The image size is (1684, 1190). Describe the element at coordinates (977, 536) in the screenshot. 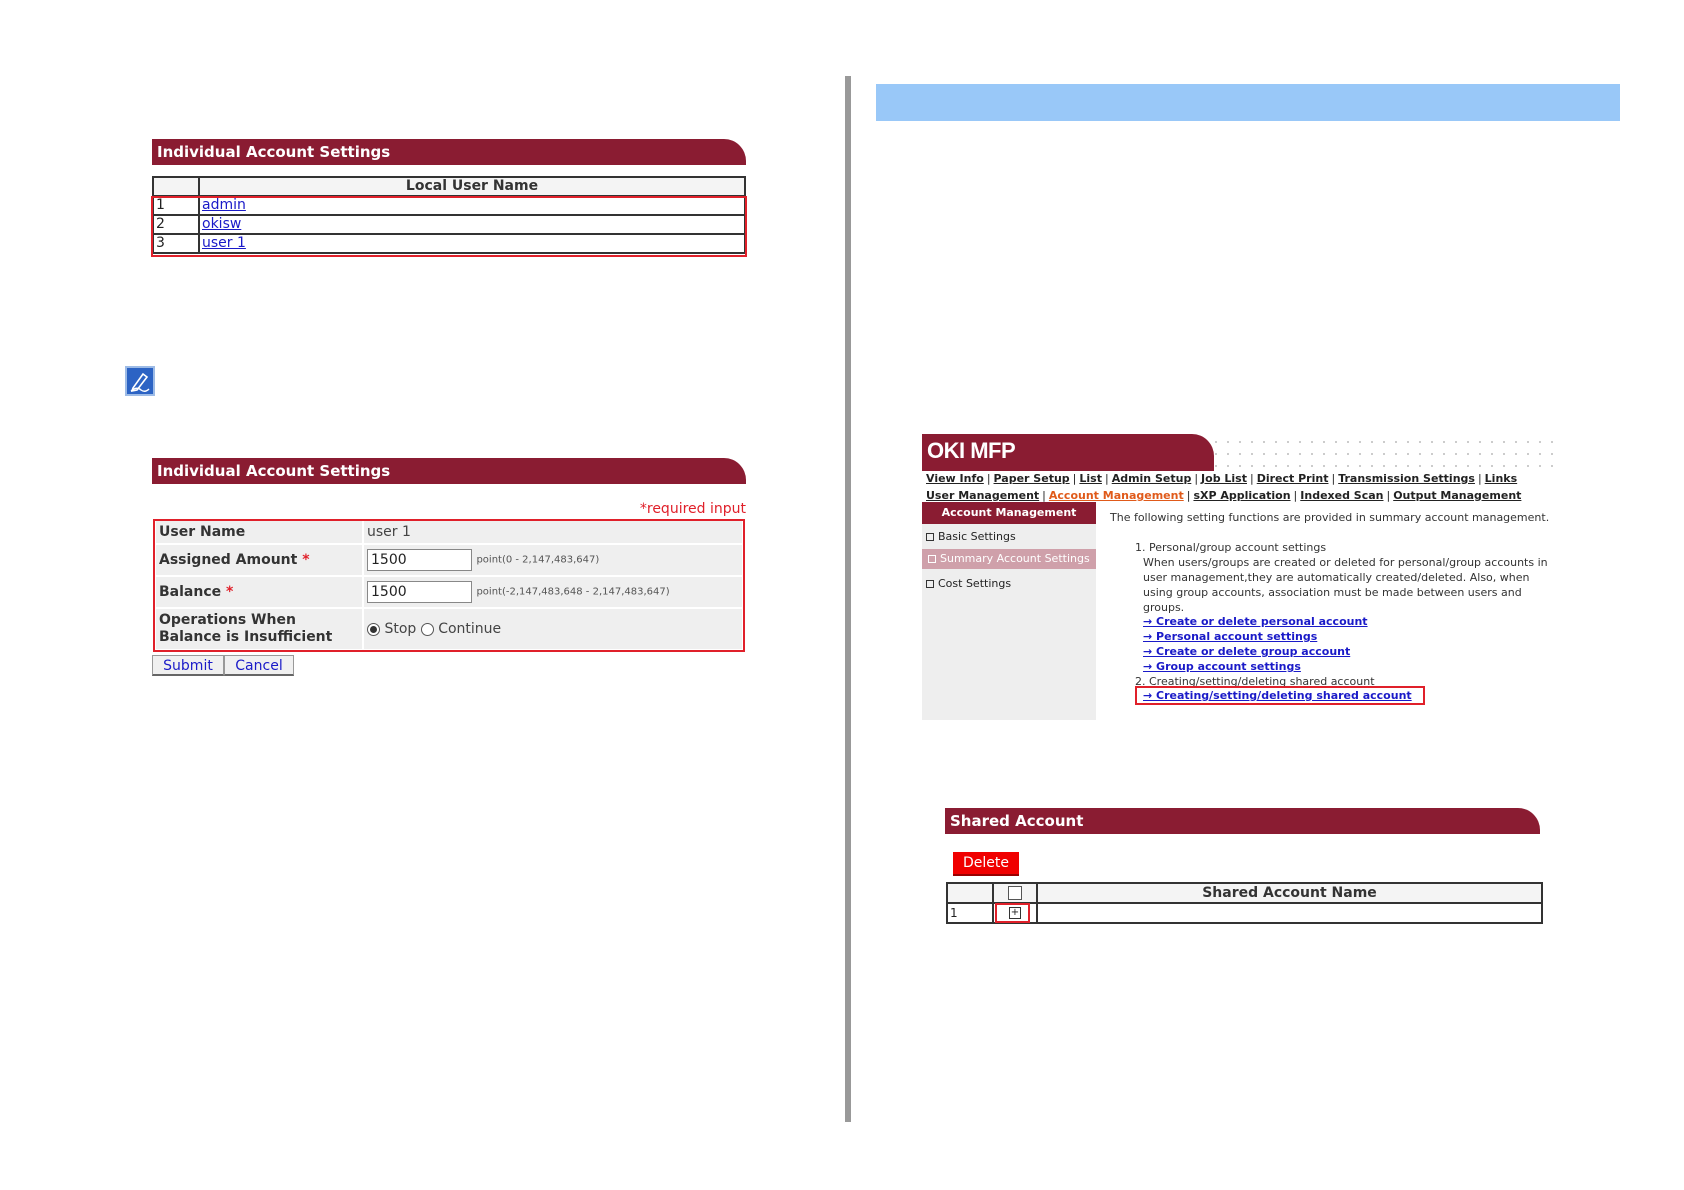

I see `sidebar-item-label: Basic Settings` at that location.